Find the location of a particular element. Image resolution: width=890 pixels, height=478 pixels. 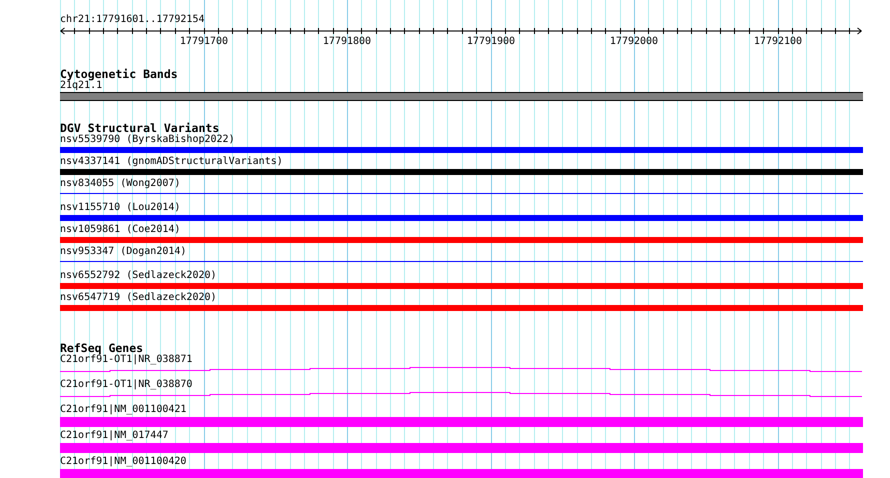

feature-label: 21q21.1 is located at coordinates (81, 86).